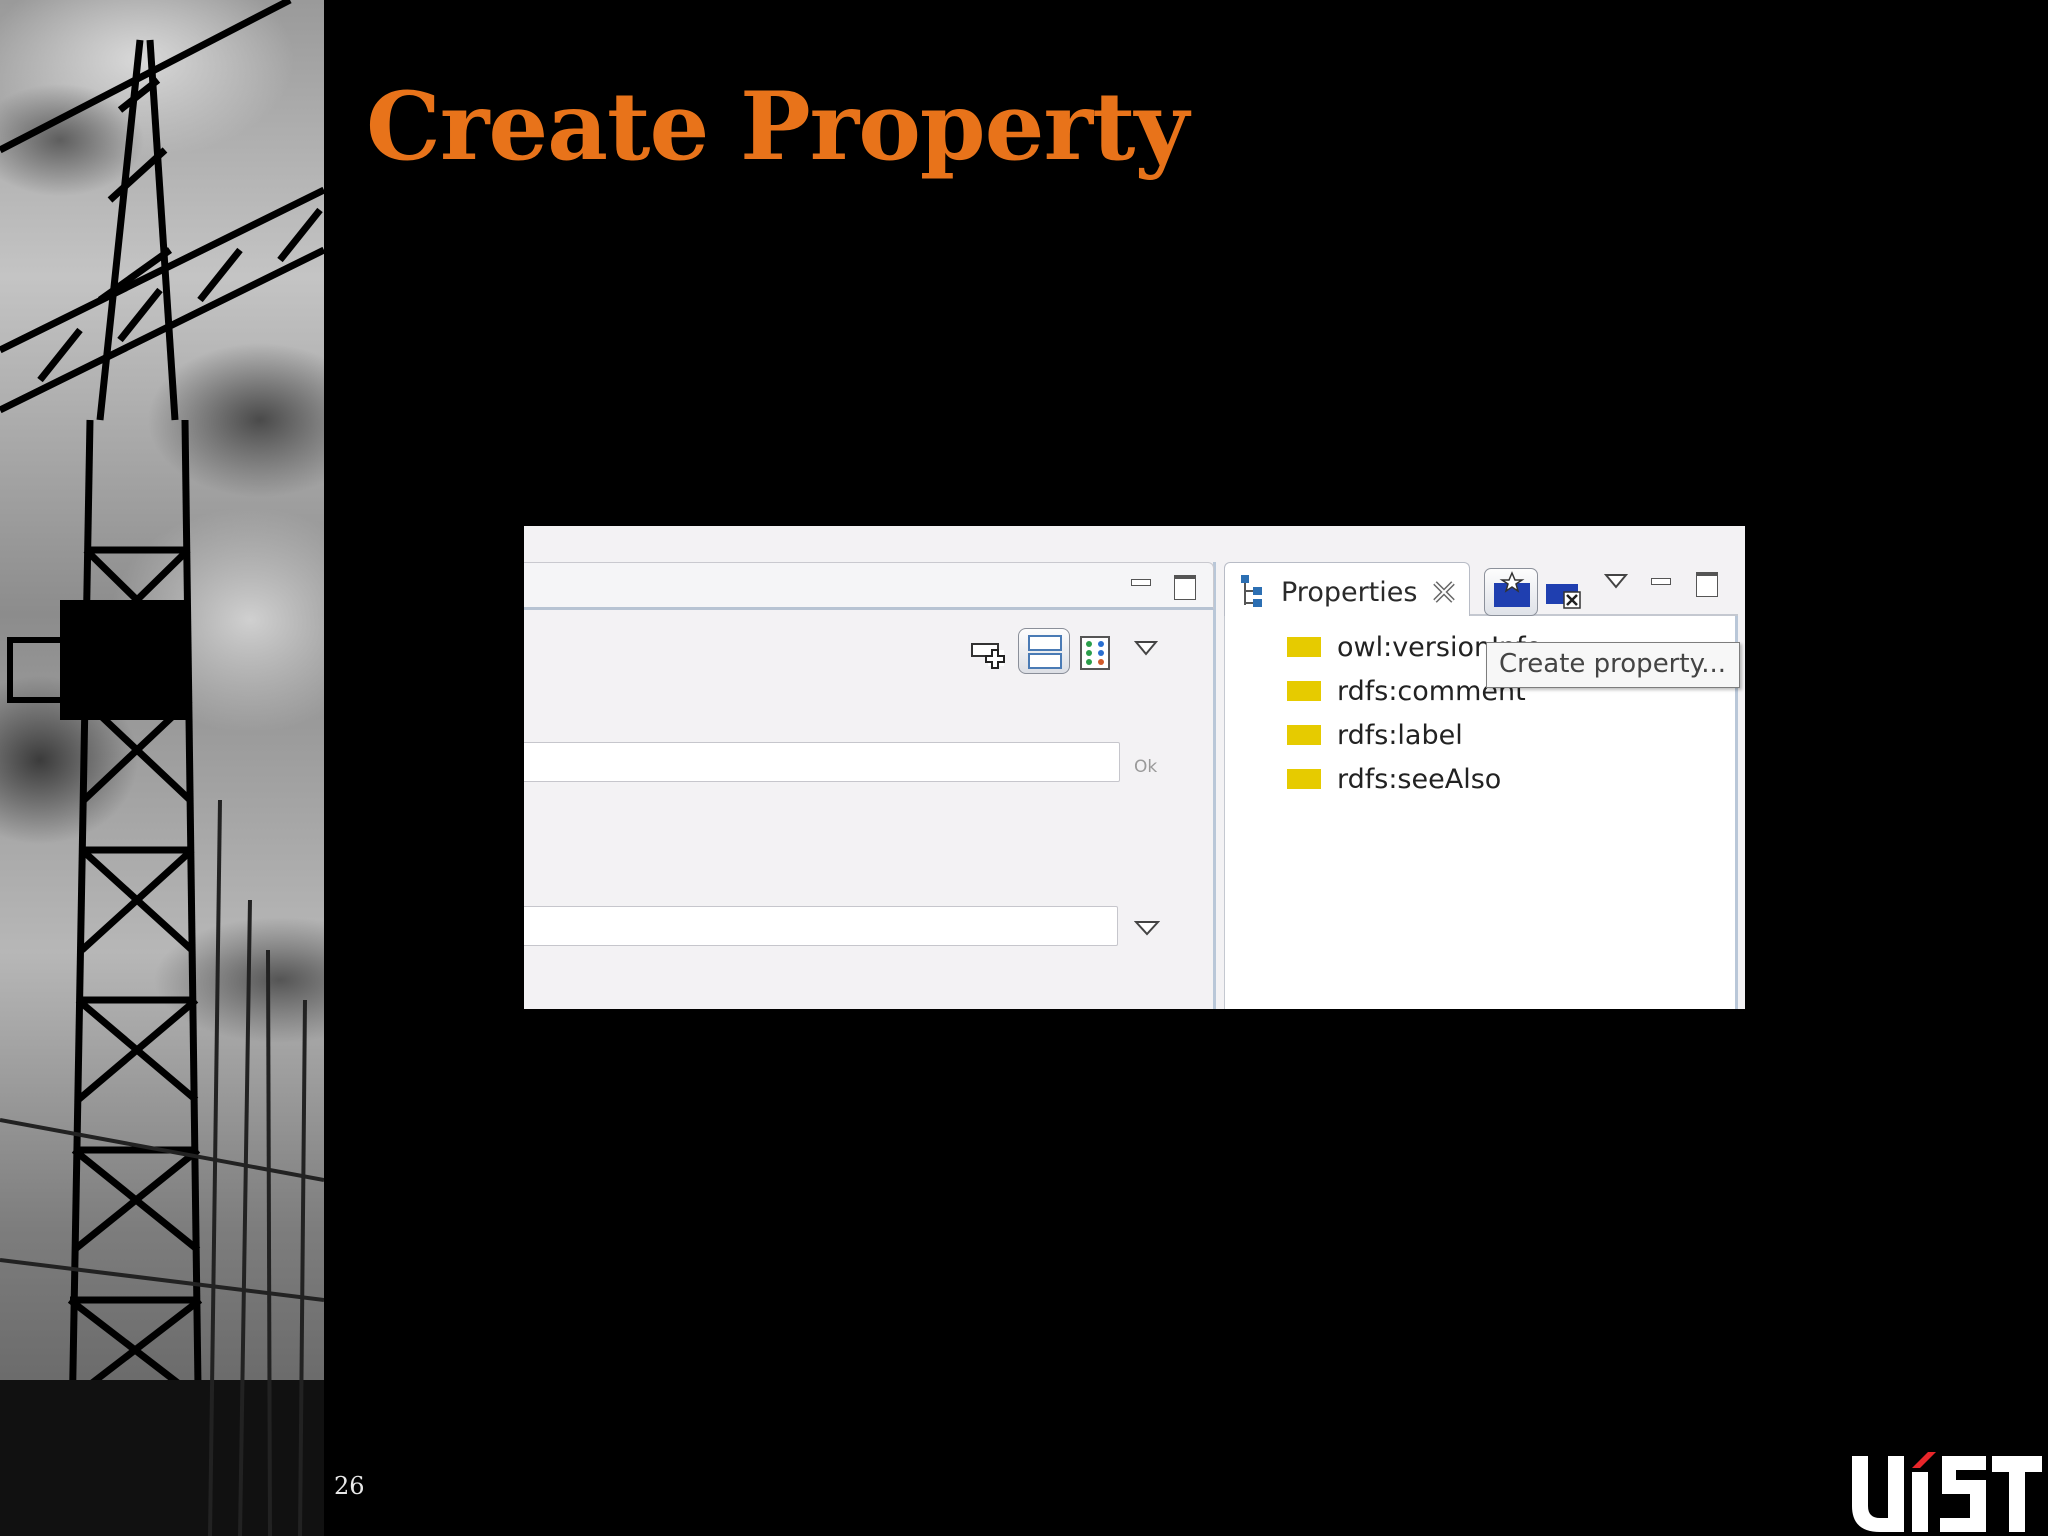  What do you see at coordinates (1252, 591) in the screenshot?
I see `tree-icon` at bounding box center [1252, 591].